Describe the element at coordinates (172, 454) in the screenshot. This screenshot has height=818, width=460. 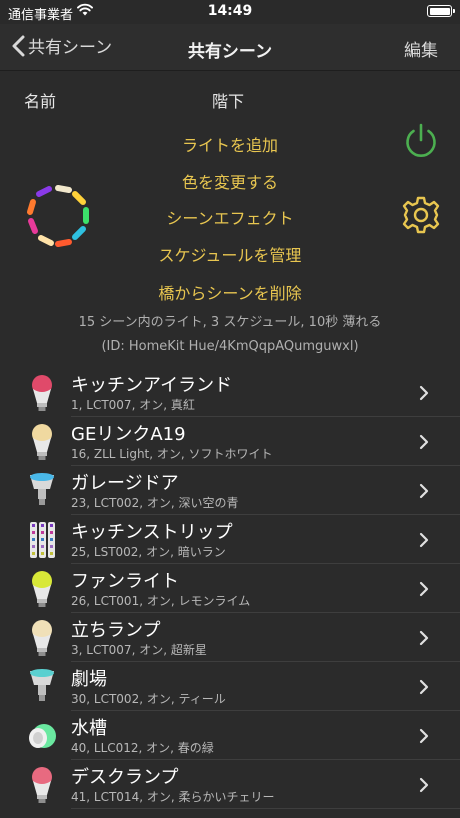
I see `light-detail: 16, ZLL Light, オン, ソフトホワイト` at that location.